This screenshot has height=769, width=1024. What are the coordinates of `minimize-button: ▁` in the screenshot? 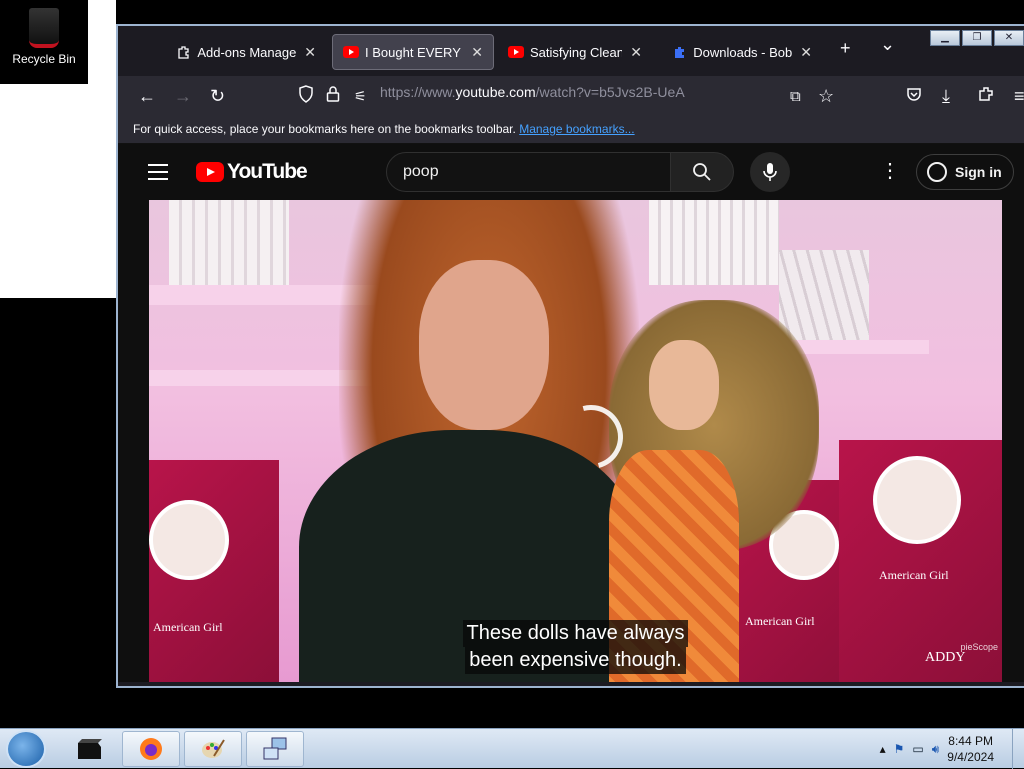 It's located at (945, 38).